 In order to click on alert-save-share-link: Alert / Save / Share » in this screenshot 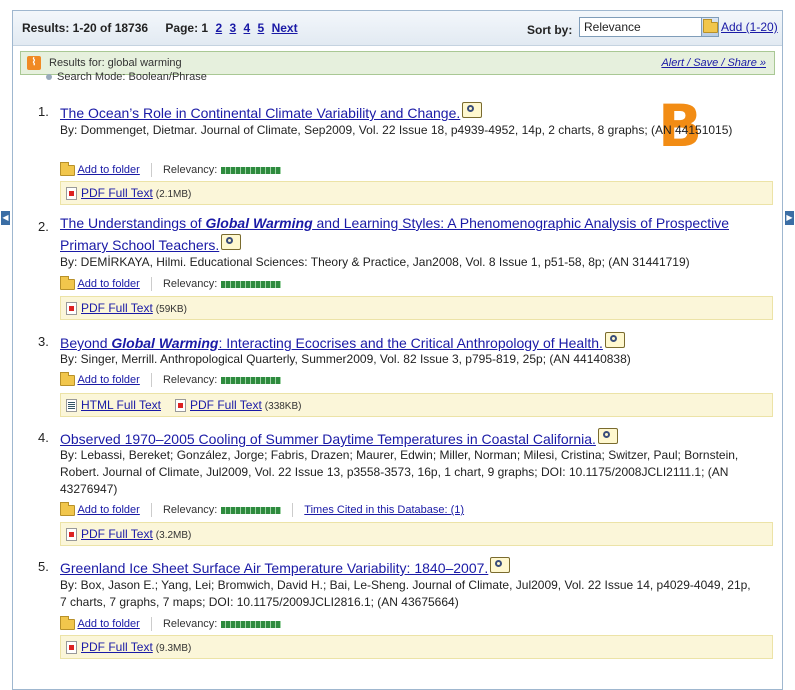, I will do `click(713, 63)`.